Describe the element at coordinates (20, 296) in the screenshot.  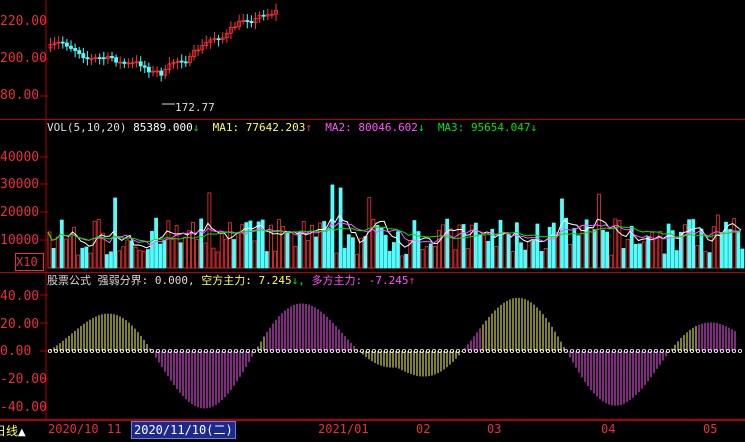
I see `indicator-tick: 40.00` at that location.